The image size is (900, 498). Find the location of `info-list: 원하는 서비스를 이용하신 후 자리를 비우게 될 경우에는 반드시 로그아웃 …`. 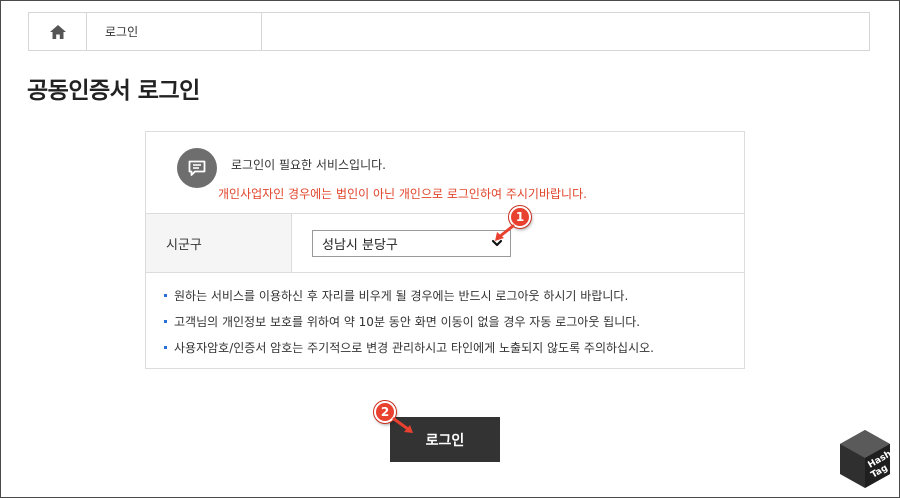

info-list: 원하는 서비스를 이용하신 후 자리를 비우게 될 경우에는 반드시 로그아웃 … is located at coordinates (445, 319).